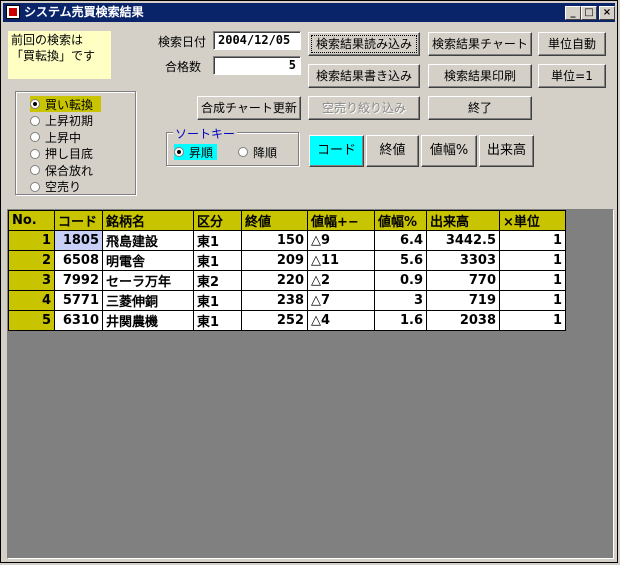 This screenshot has width=620, height=565. I want to click on column-header: 値幅+−, so click(341, 220).